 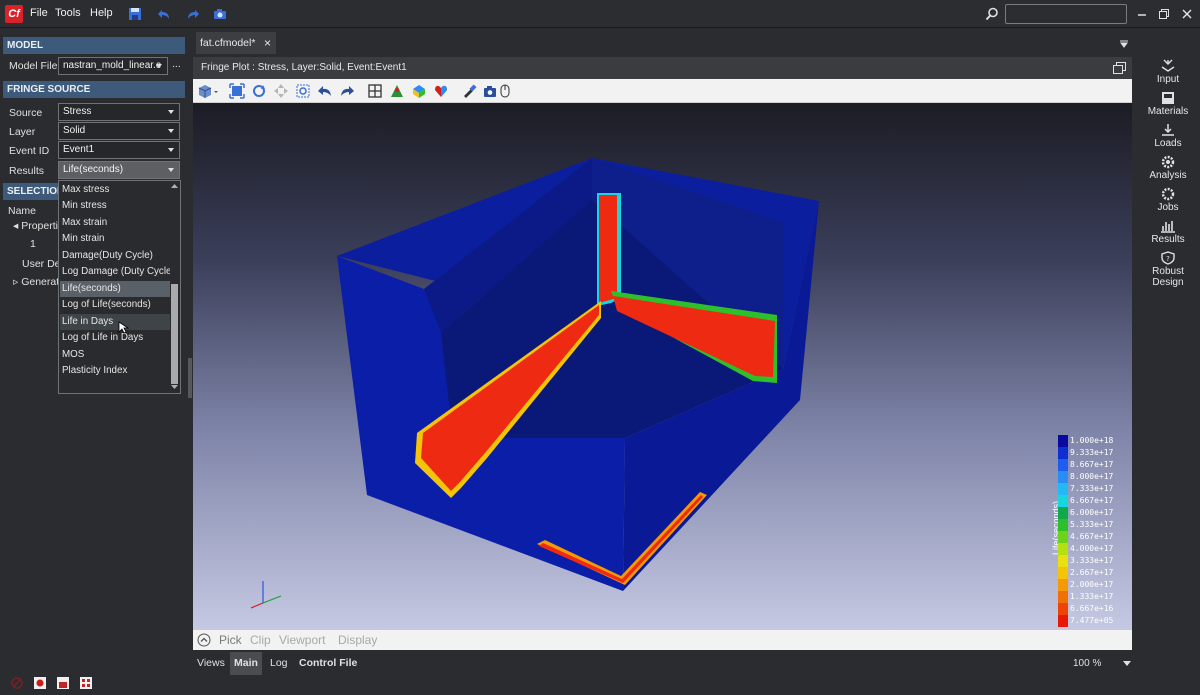 What do you see at coordinates (281, 91) in the screenshot?
I see `pan-icon` at bounding box center [281, 91].